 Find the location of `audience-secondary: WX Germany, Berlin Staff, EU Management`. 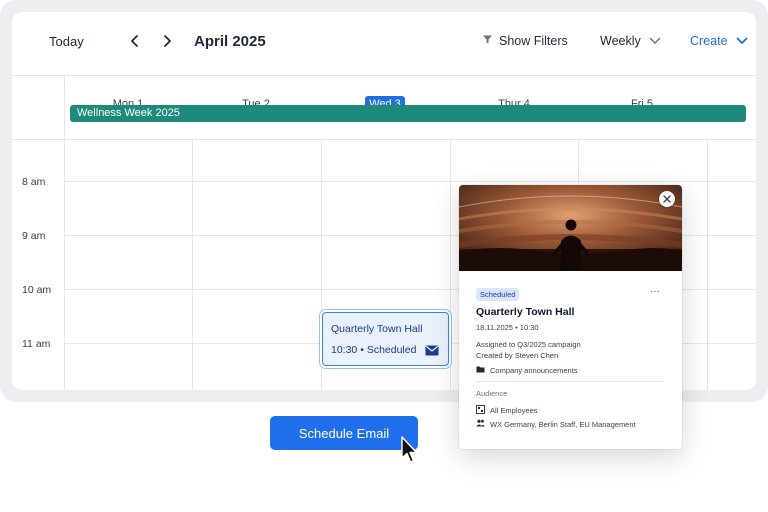

audience-secondary: WX Germany, Berlin Staff, EU Management is located at coordinates (556, 424).